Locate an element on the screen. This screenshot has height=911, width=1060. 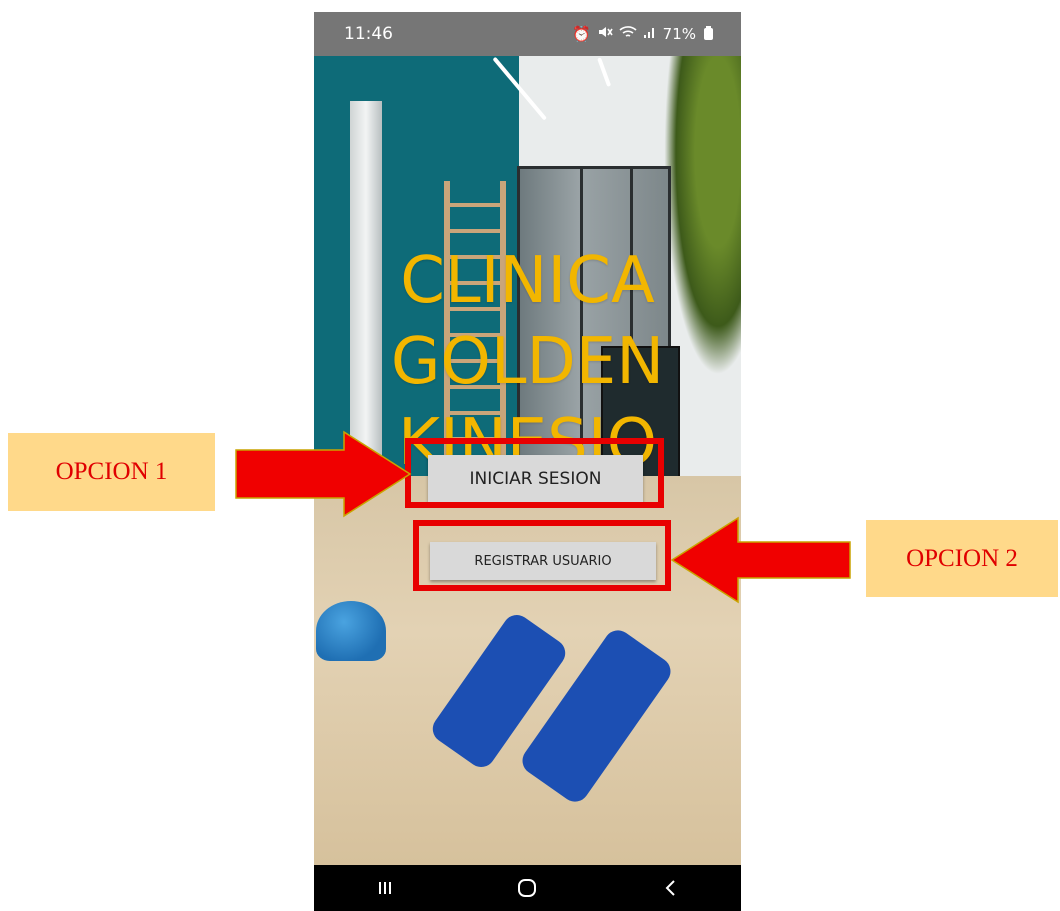
option1-highlight is located at coordinates (534, 473).